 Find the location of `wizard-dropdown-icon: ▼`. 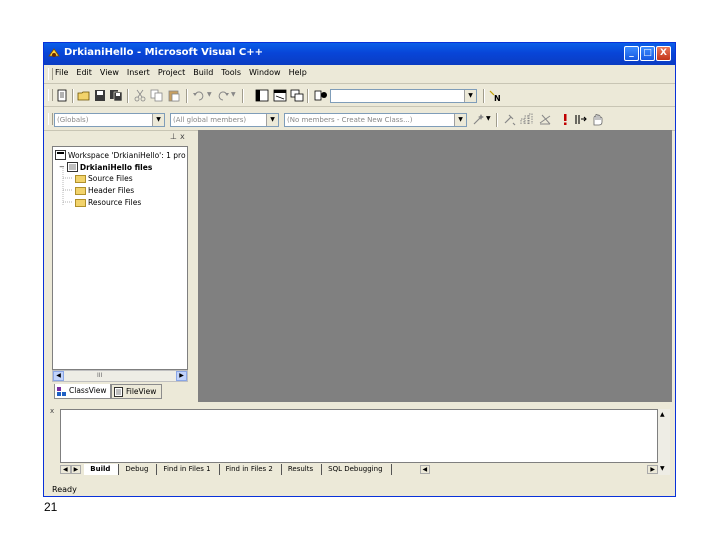

wizard-dropdown-icon: ▼ is located at coordinates (488, 118).